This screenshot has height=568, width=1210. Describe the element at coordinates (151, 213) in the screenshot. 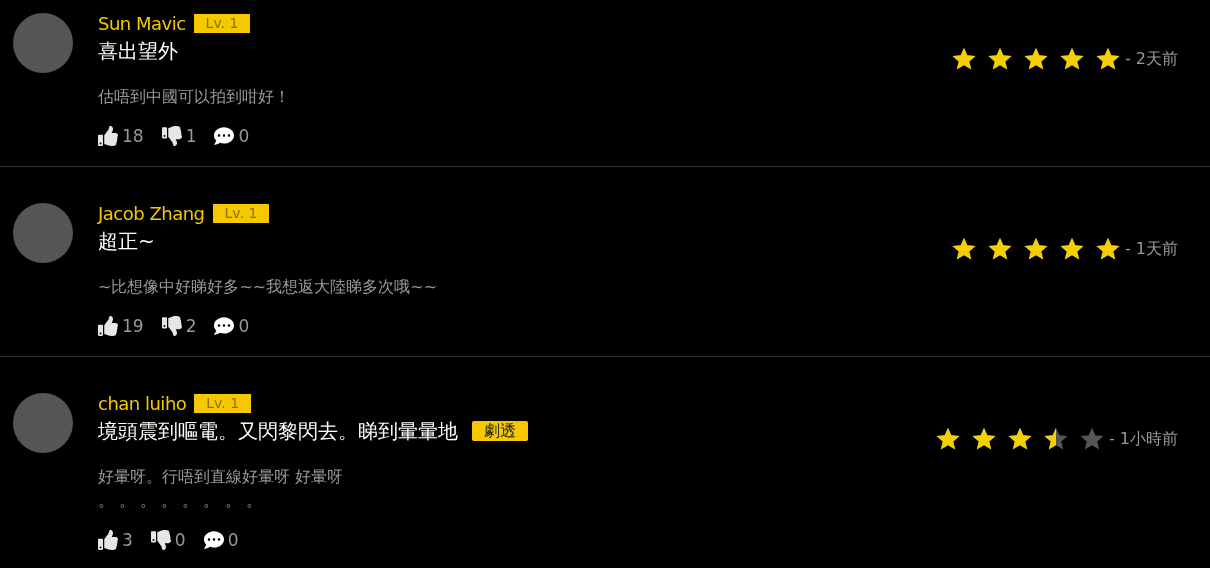

I see `user-name: Jacob Zhang` at that location.